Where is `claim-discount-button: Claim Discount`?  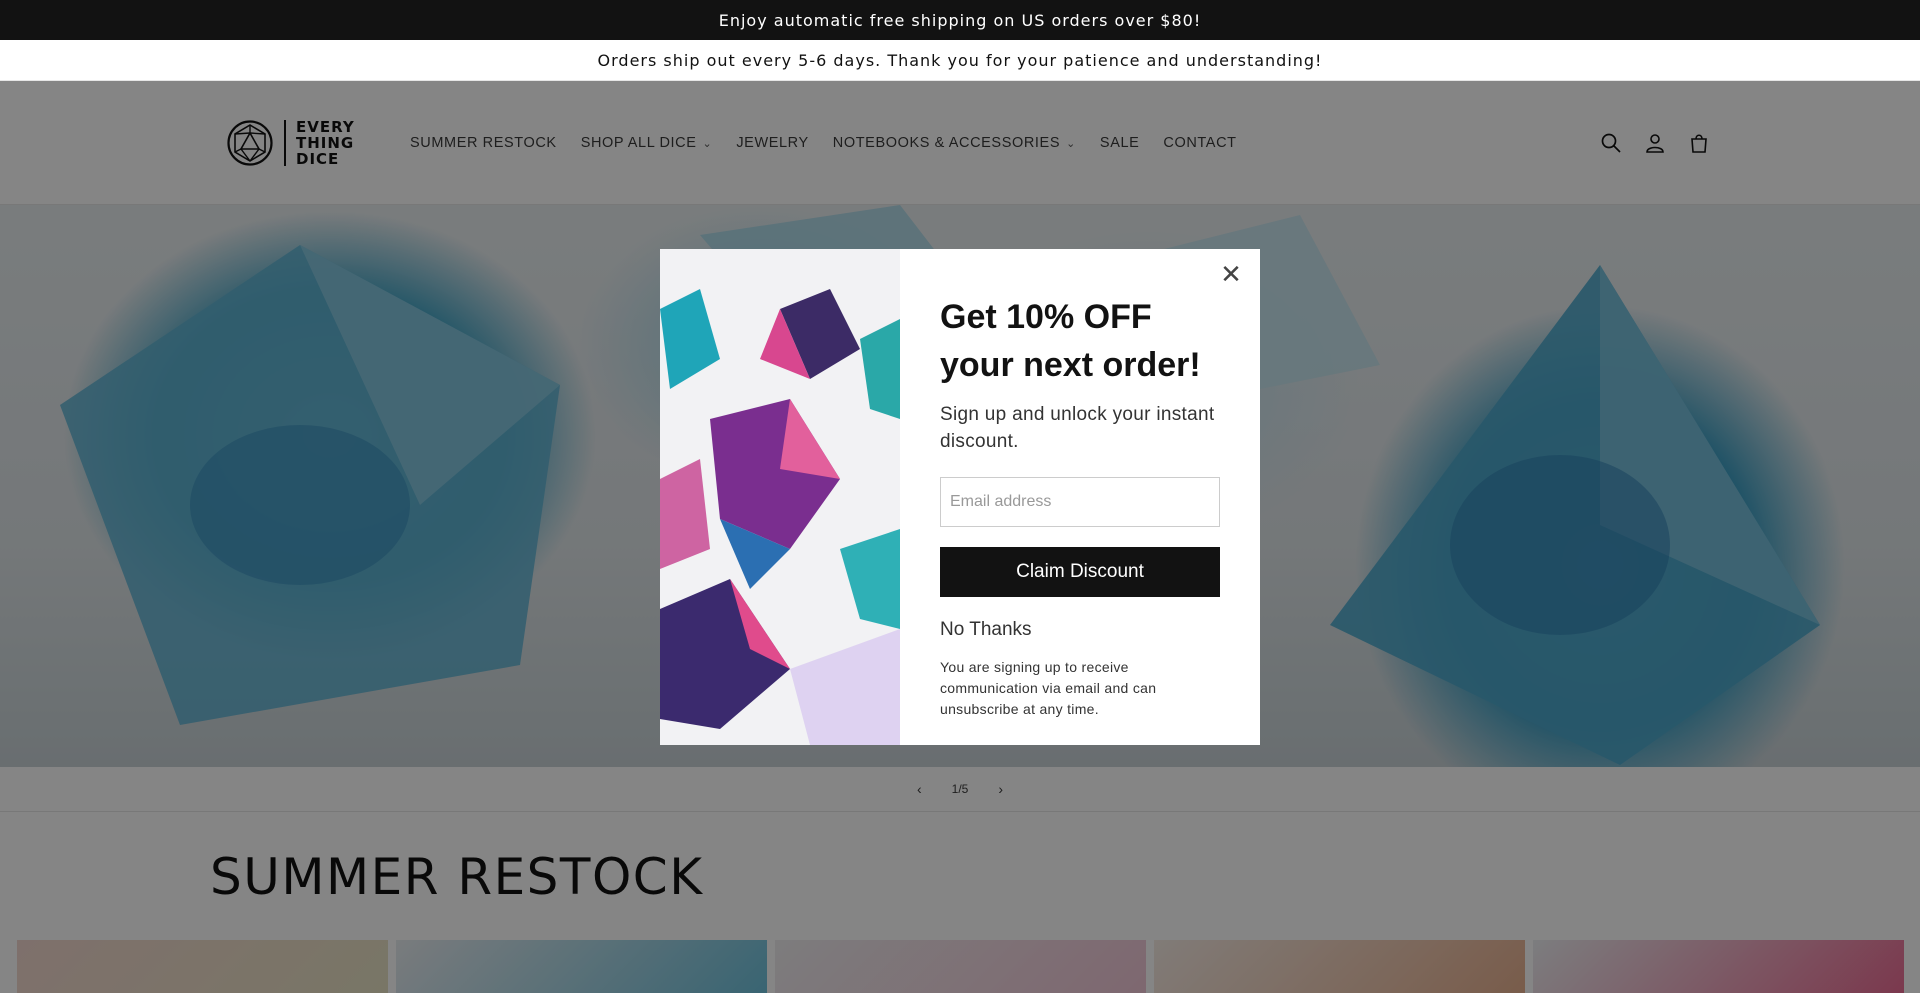 claim-discount-button: Claim Discount is located at coordinates (1080, 572).